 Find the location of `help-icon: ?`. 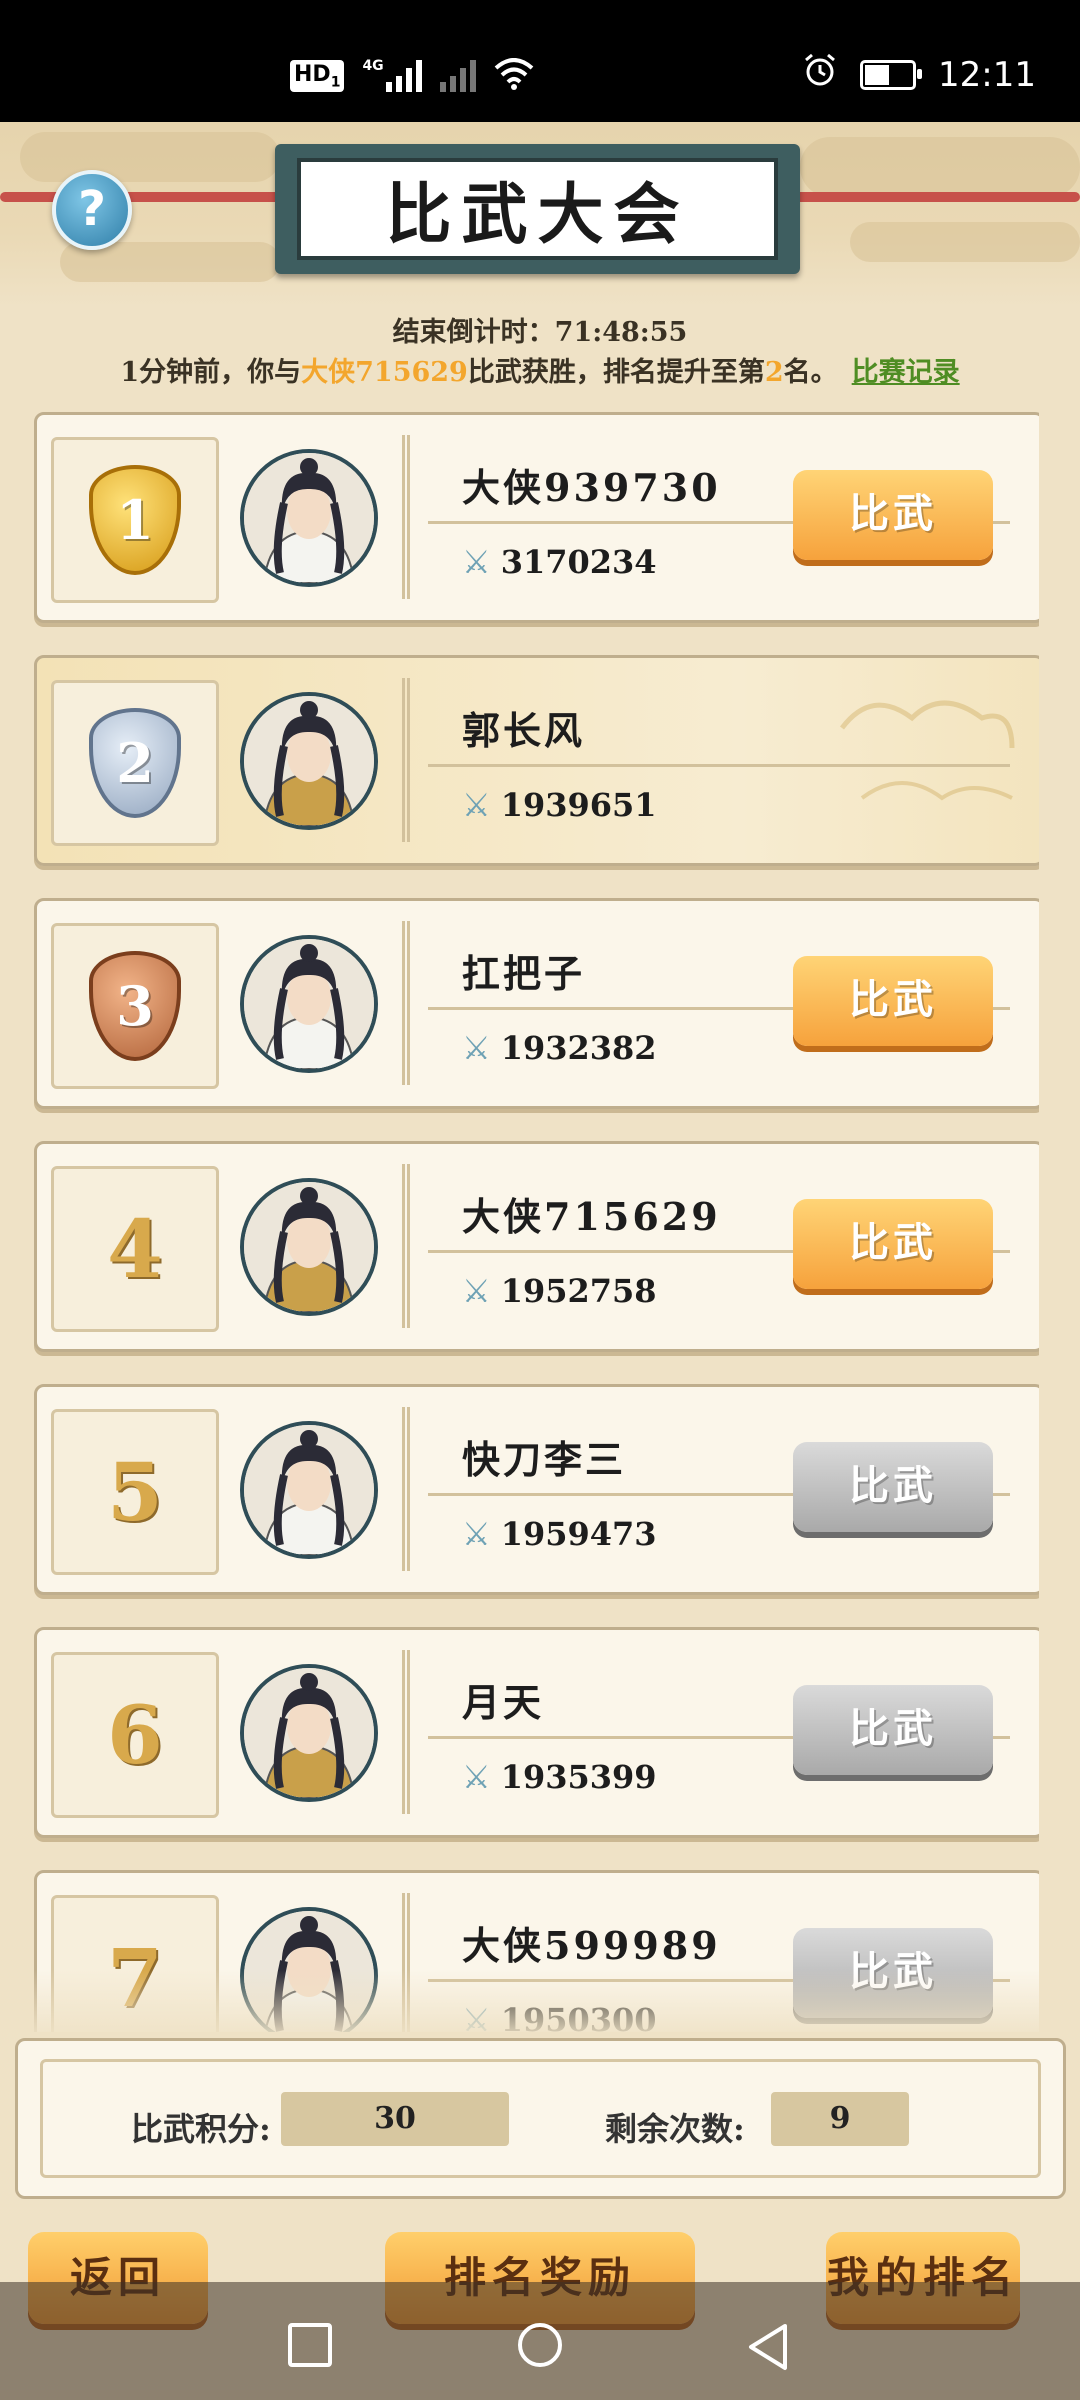

help-icon: ? is located at coordinates (92, 209).